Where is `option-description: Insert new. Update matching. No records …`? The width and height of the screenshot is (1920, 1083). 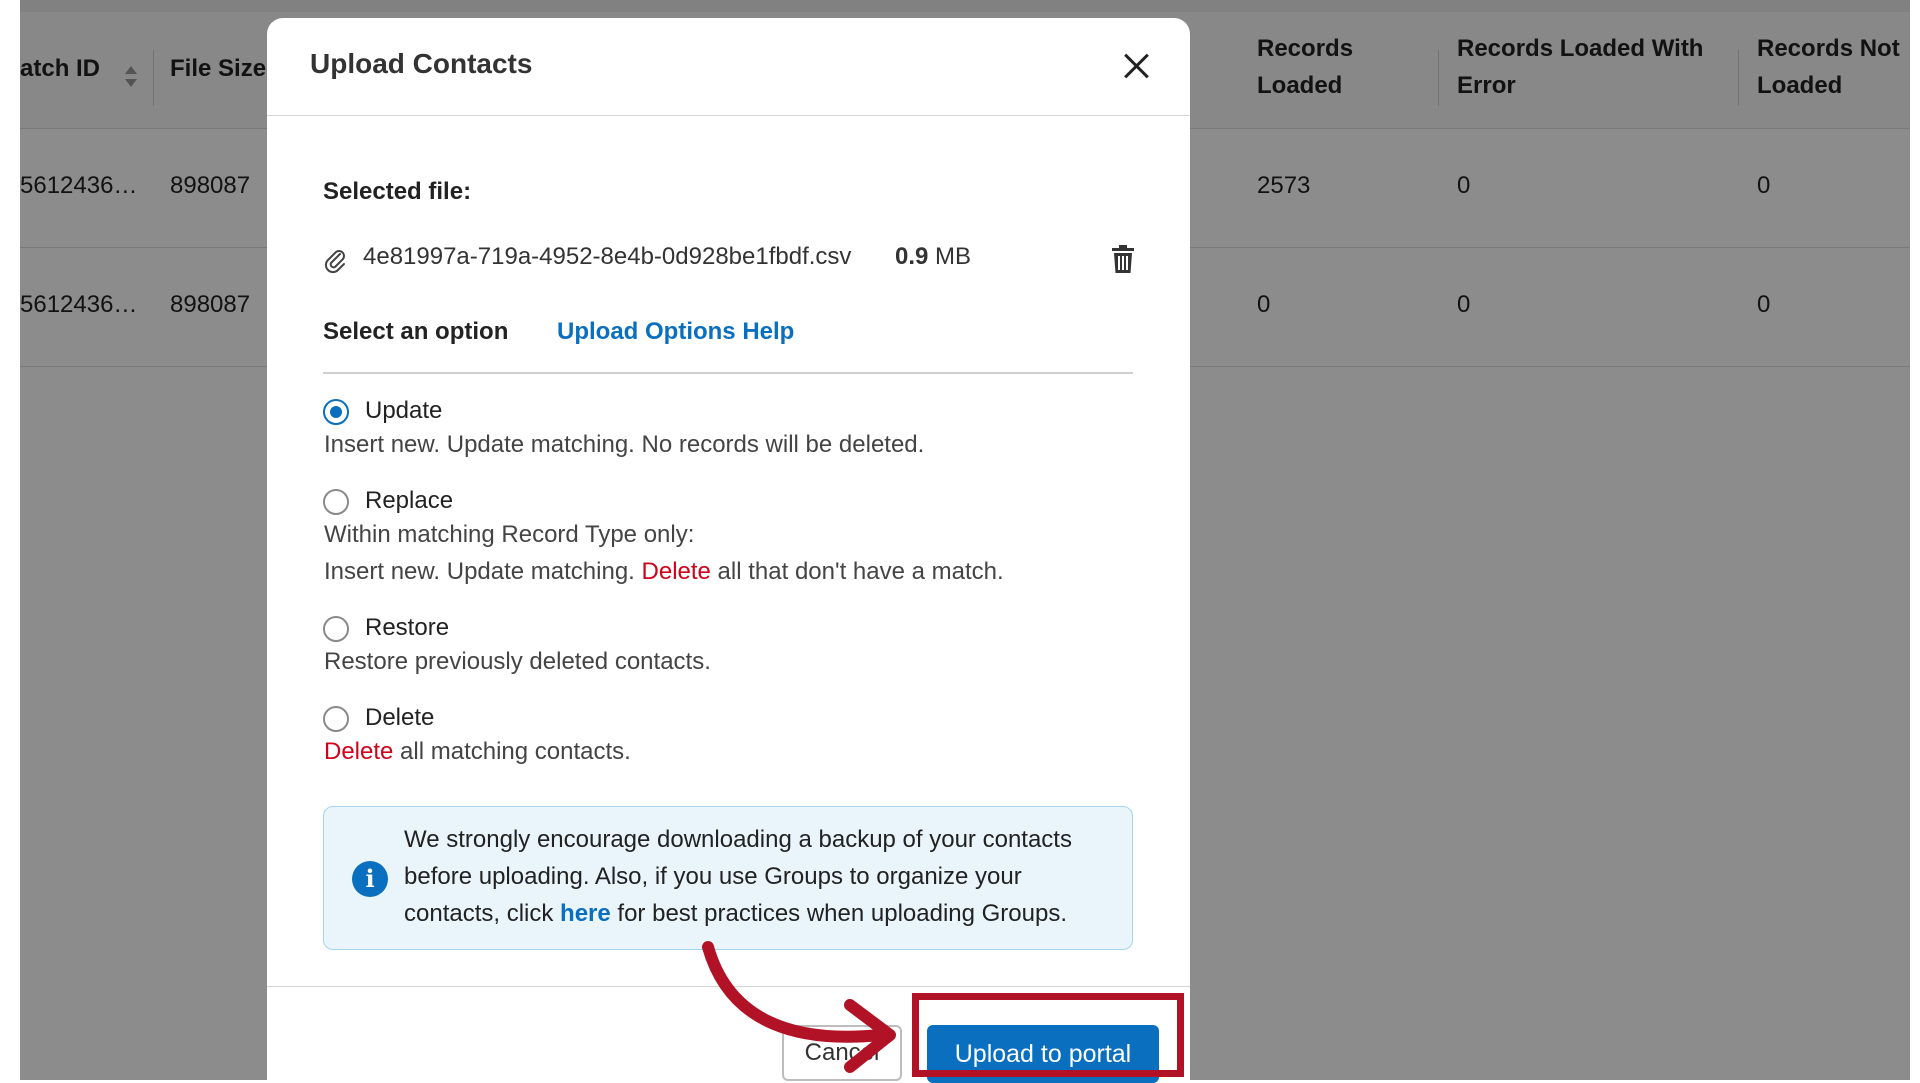
option-description: Insert new. Update matching. No records … is located at coordinates (624, 444).